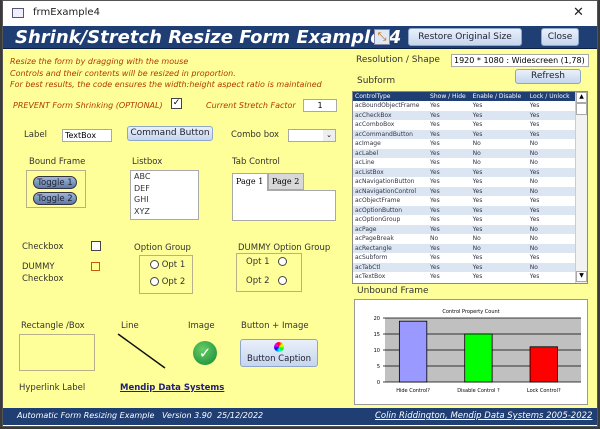  What do you see at coordinates (166, 189) in the screenshot?
I see `listbox-item: DEF` at bounding box center [166, 189].